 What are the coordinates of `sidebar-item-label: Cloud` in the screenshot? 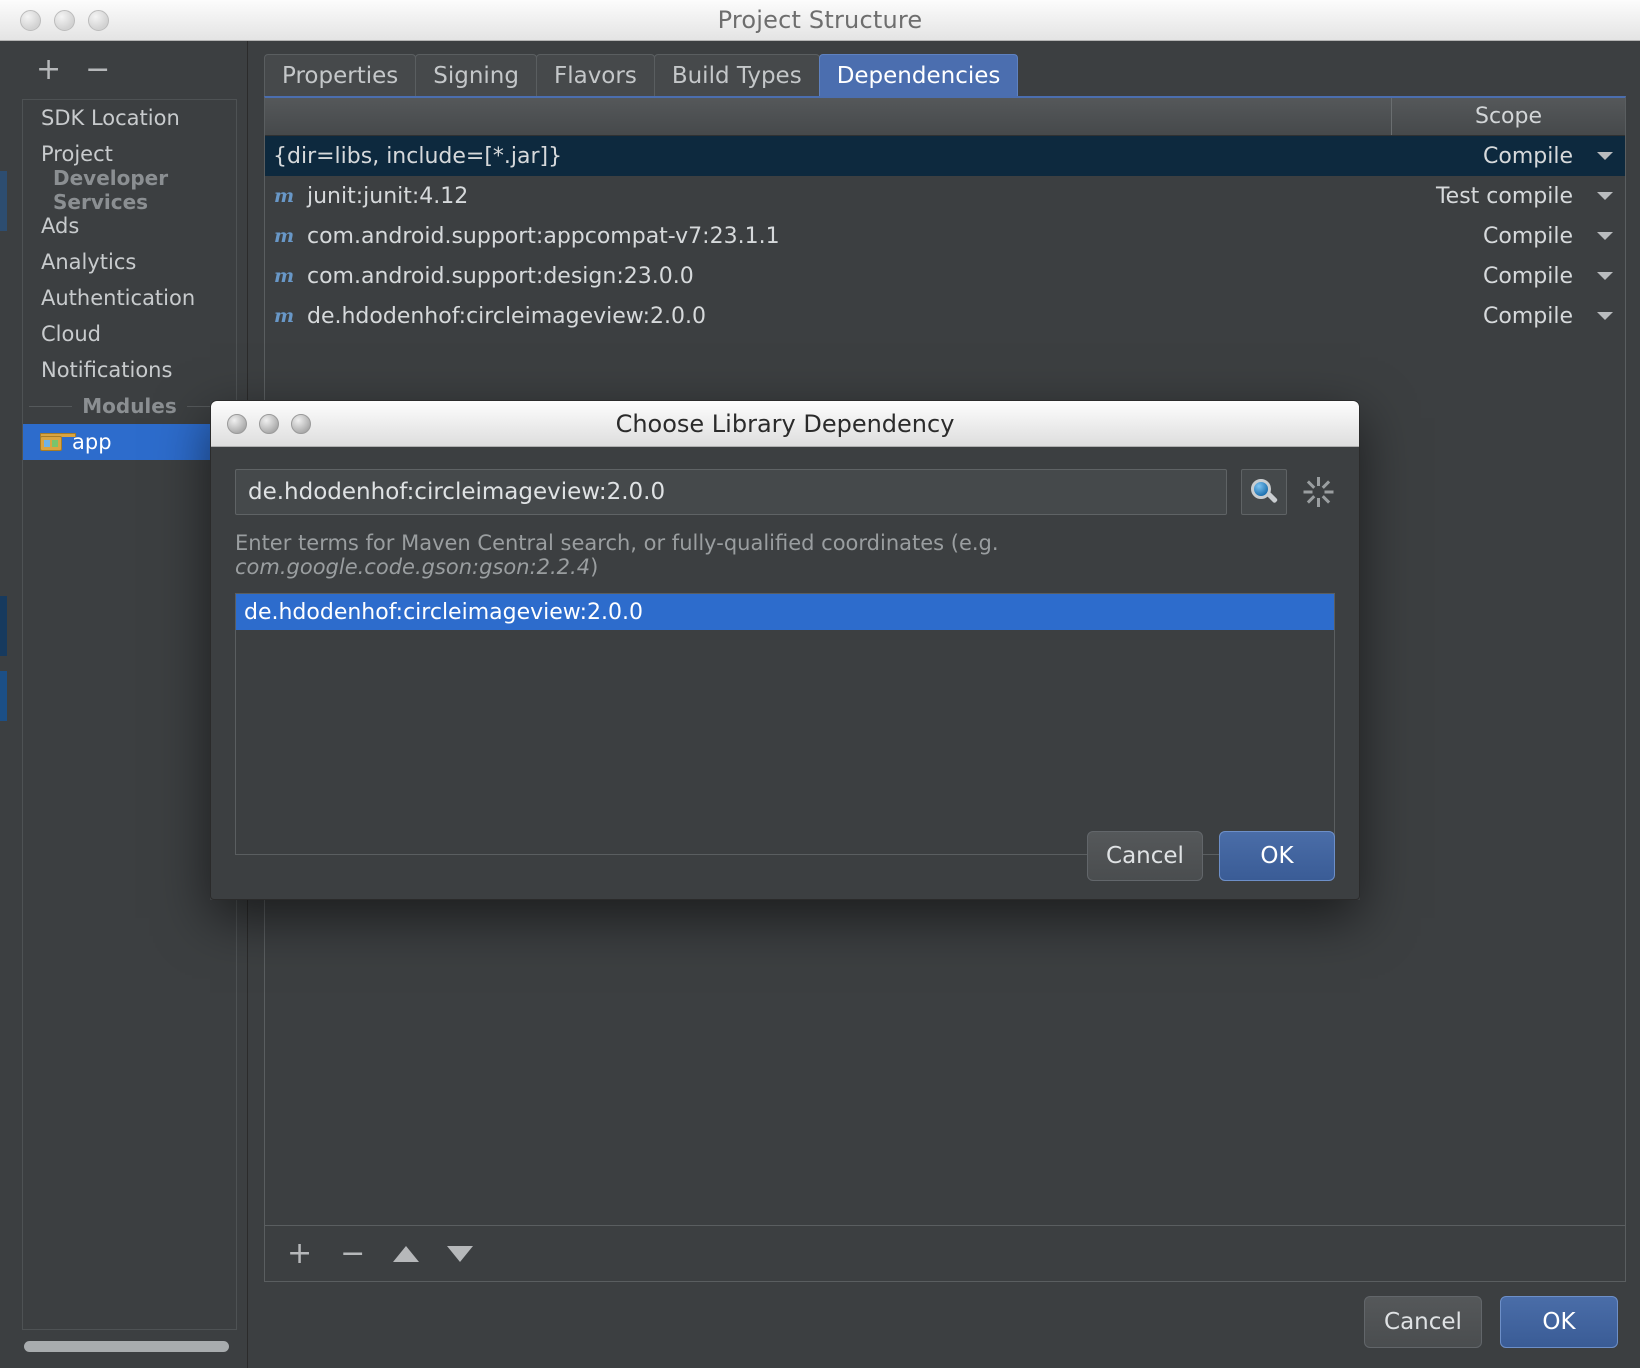 It's located at (71, 334).